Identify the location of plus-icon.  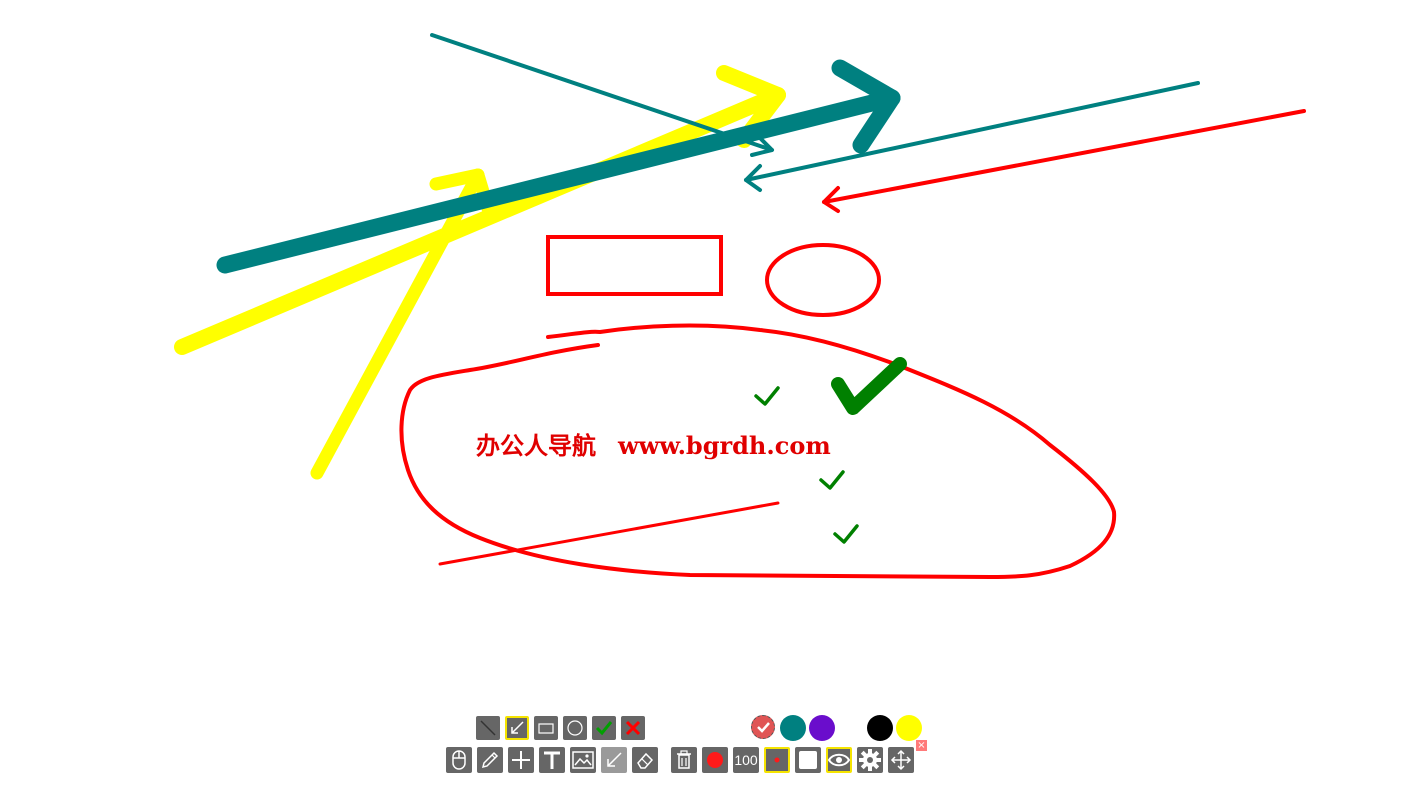
(521, 760).